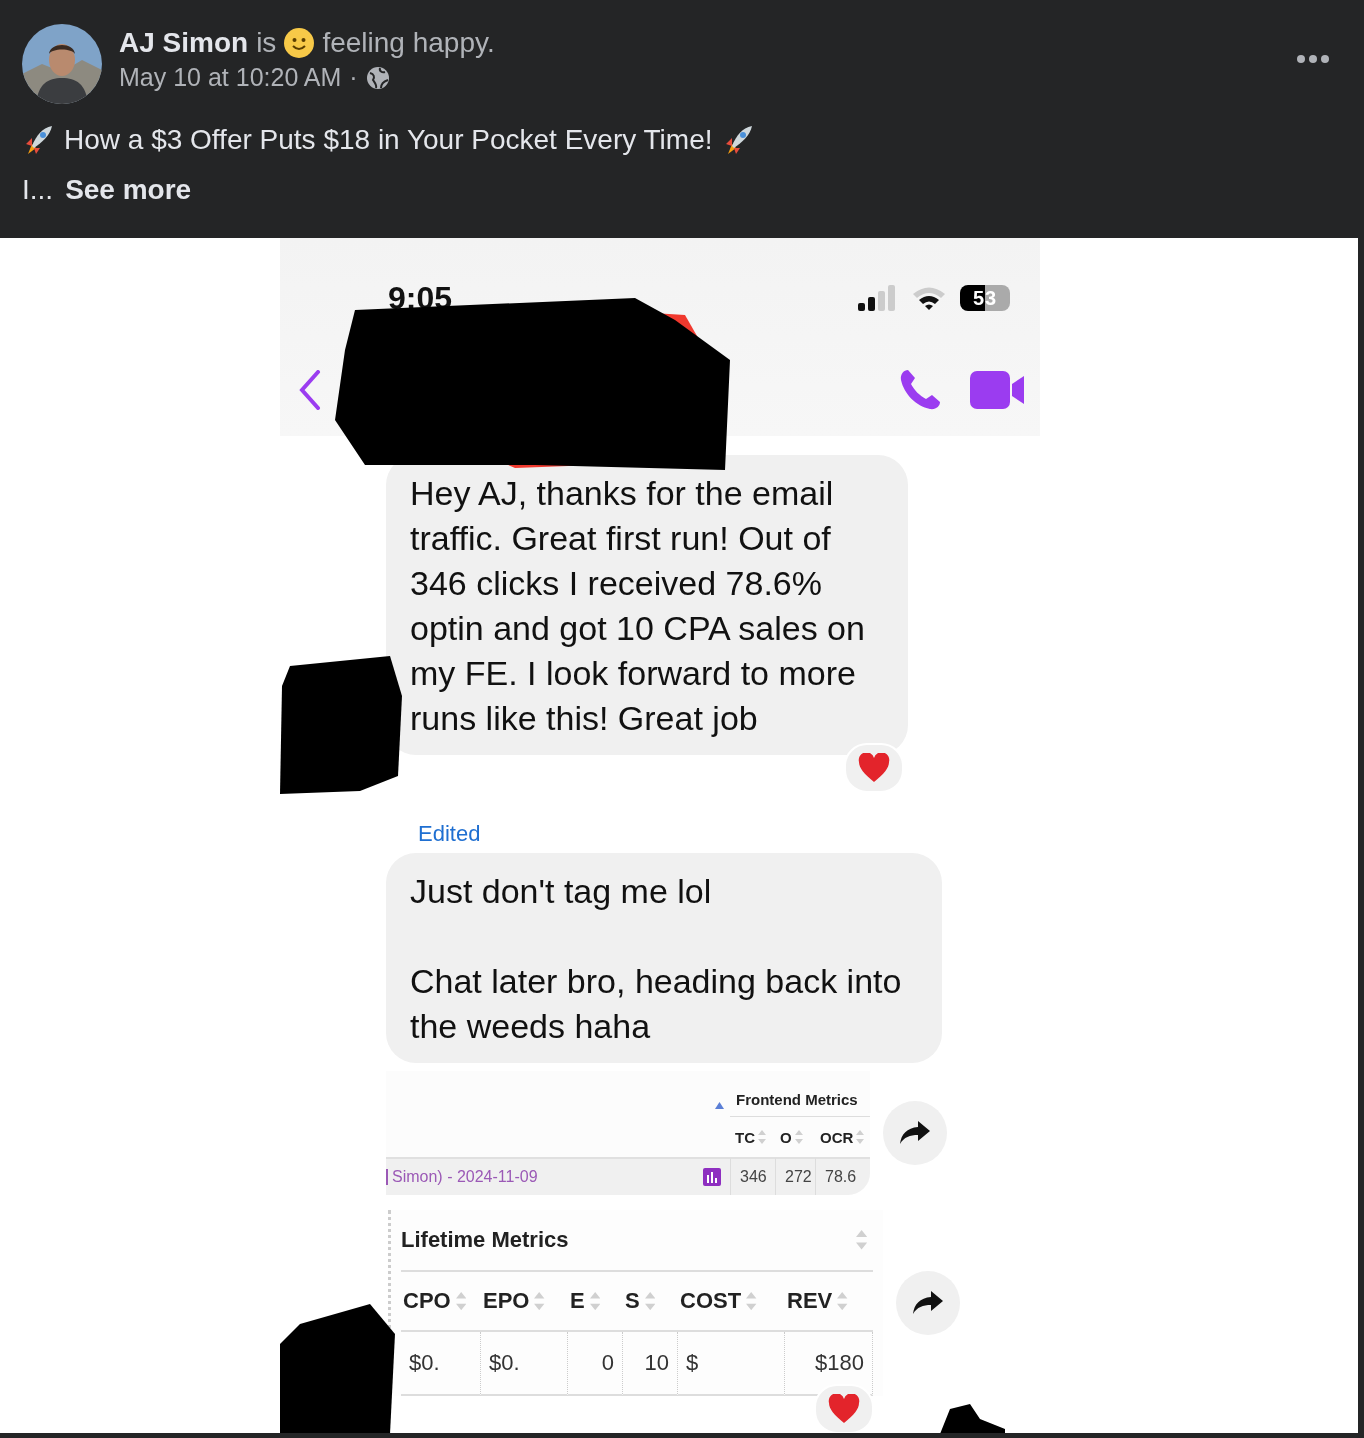 The height and width of the screenshot is (1438, 1364). Describe the element at coordinates (577, 1301) in the screenshot. I see `column-header: E` at that location.